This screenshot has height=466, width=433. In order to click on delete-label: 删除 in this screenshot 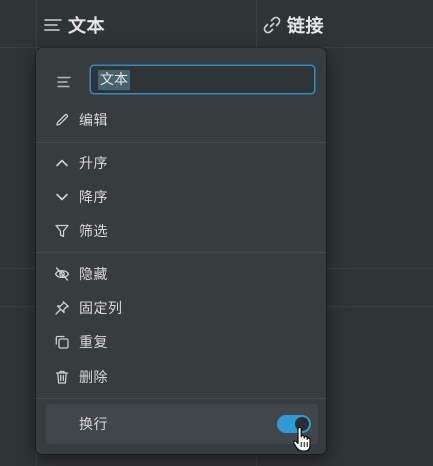, I will do `click(93, 378)`.